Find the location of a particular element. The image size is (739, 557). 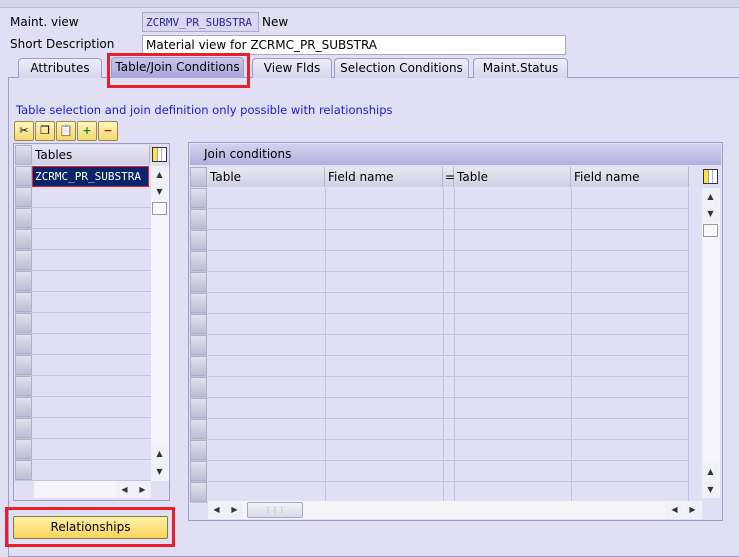

paste-icon: 📋 is located at coordinates (66, 131).